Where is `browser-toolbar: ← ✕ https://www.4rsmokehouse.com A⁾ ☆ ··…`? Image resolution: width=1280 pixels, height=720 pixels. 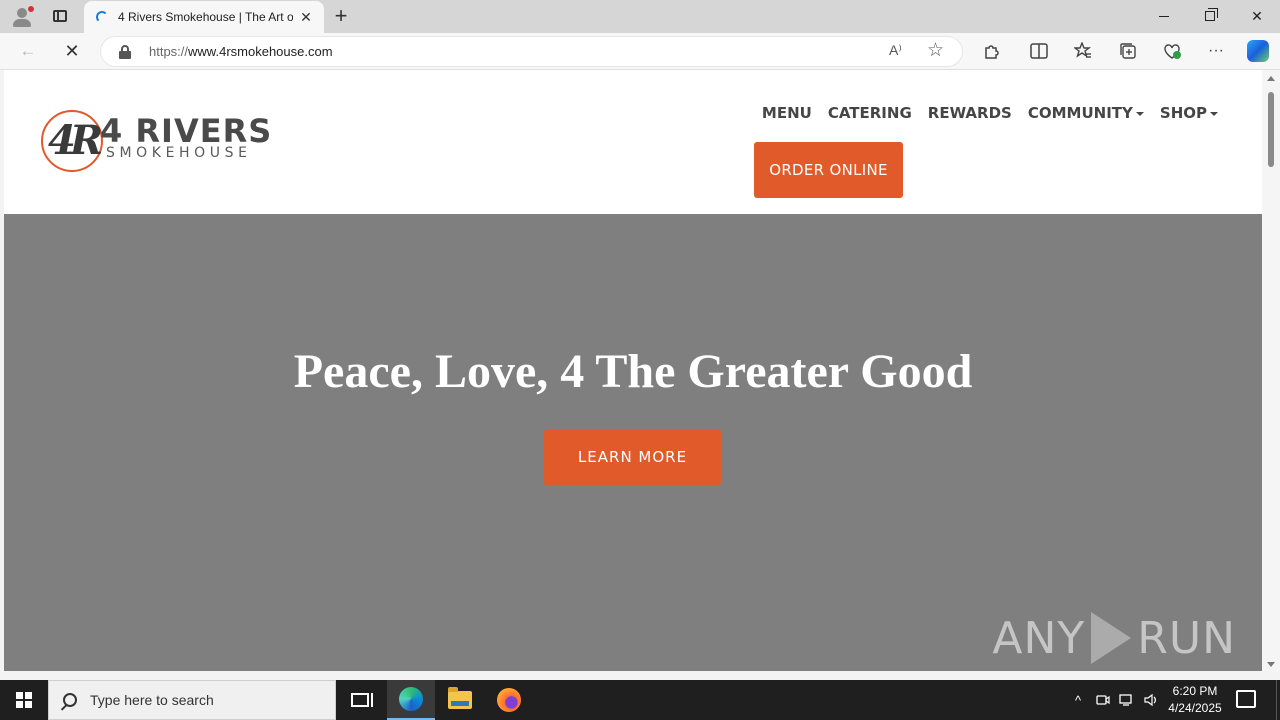
browser-toolbar: ← ✕ https://www.4rsmokehouse.com A⁾ ☆ ··… is located at coordinates (640, 51).